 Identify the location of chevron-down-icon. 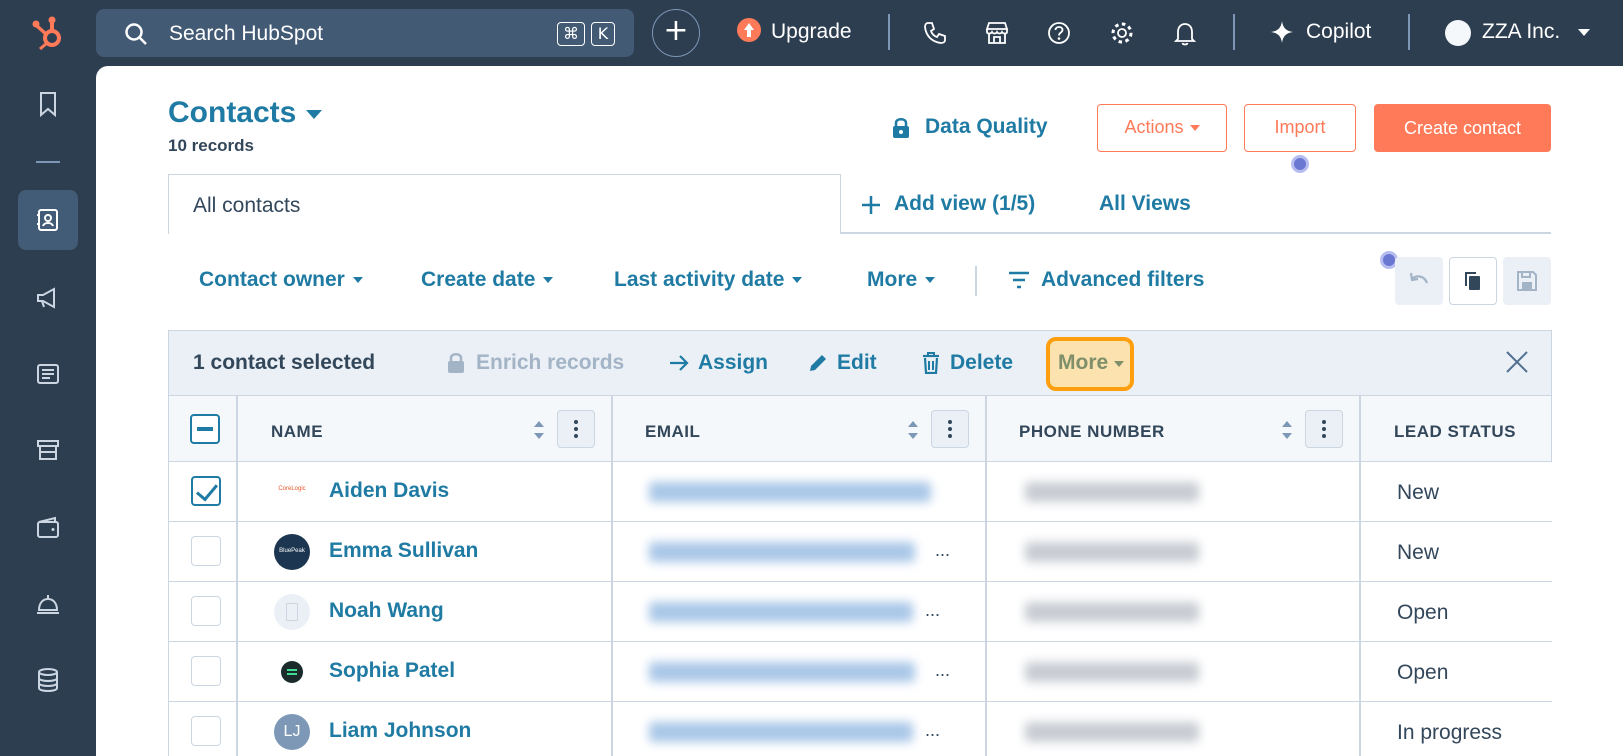
(930, 280).